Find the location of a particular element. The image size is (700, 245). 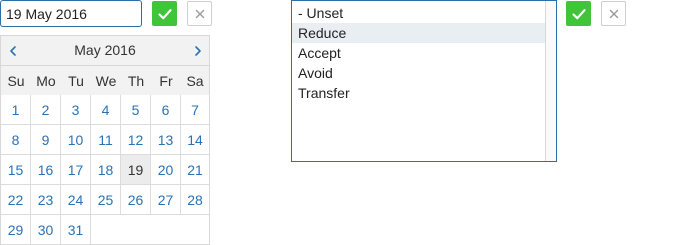

chevron-right-icon is located at coordinates (198, 50).